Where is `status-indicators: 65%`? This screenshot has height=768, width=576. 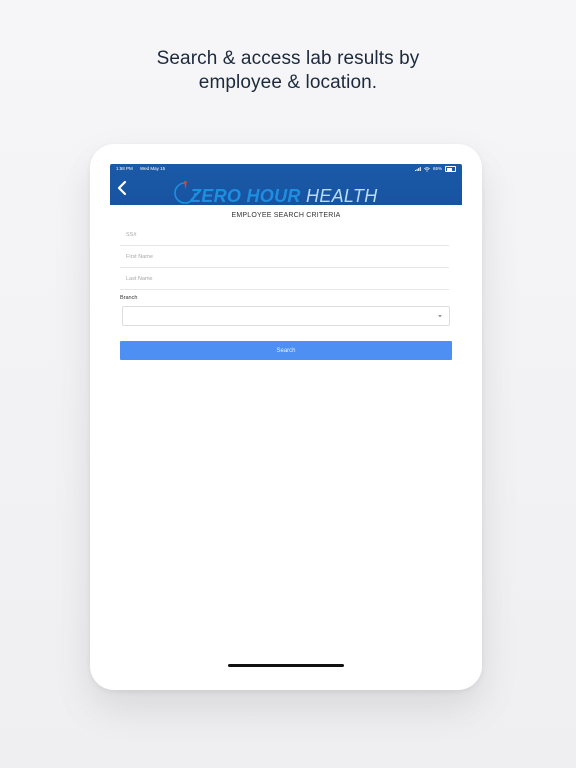 status-indicators: 65% is located at coordinates (435, 169).